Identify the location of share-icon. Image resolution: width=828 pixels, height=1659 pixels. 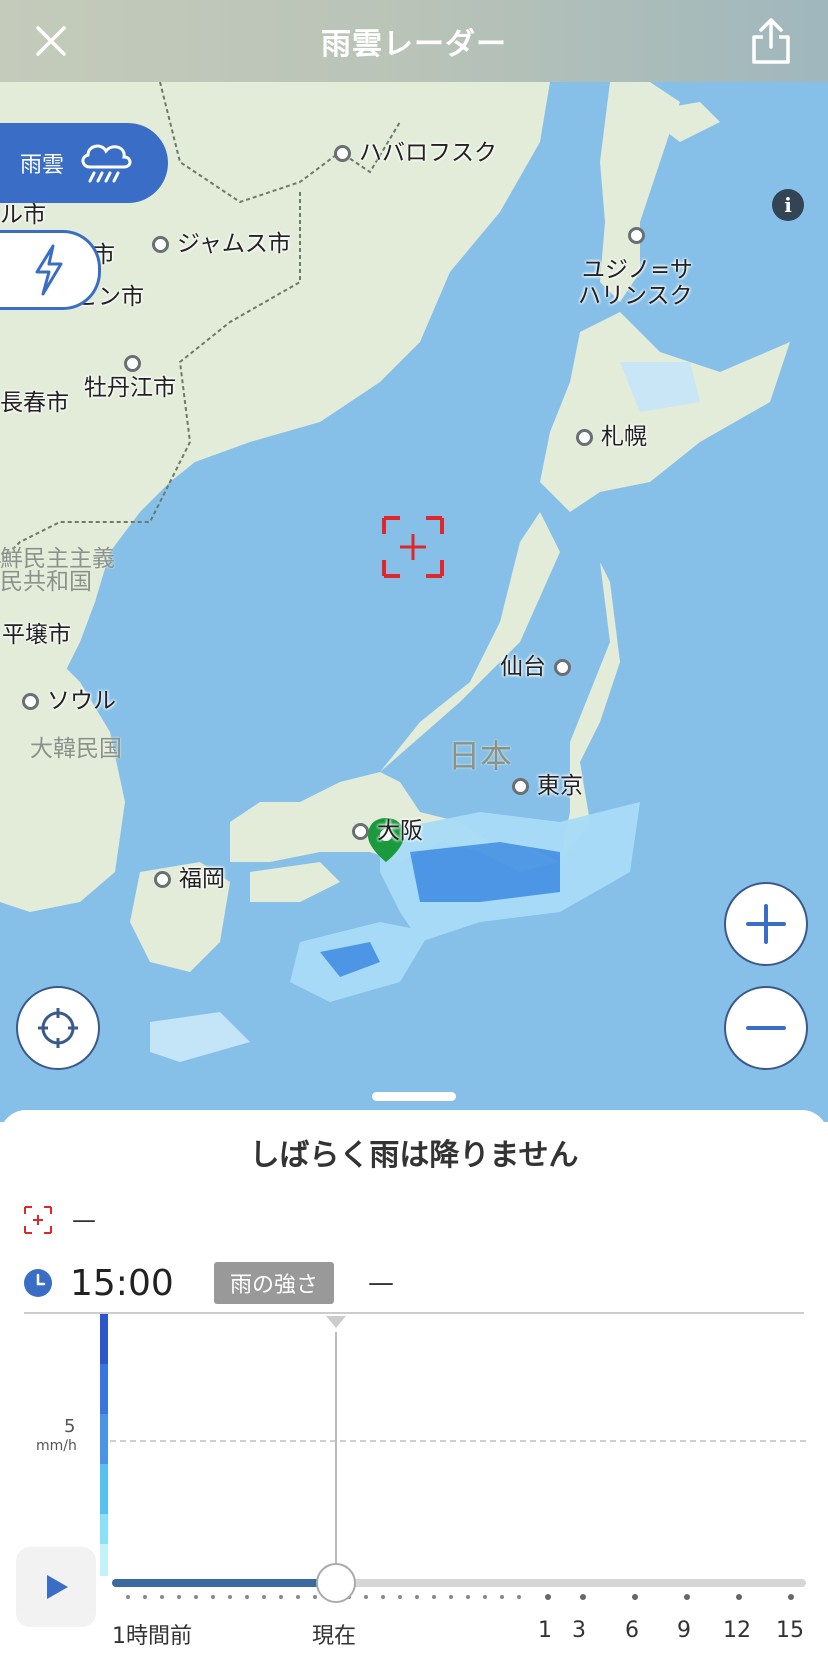
(771, 41).